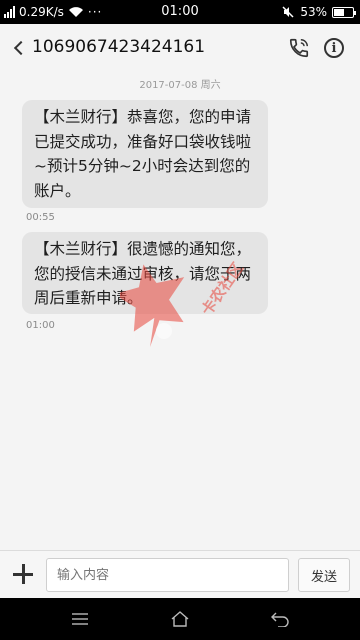  I want to click on navigation-bar, so click(180, 619).